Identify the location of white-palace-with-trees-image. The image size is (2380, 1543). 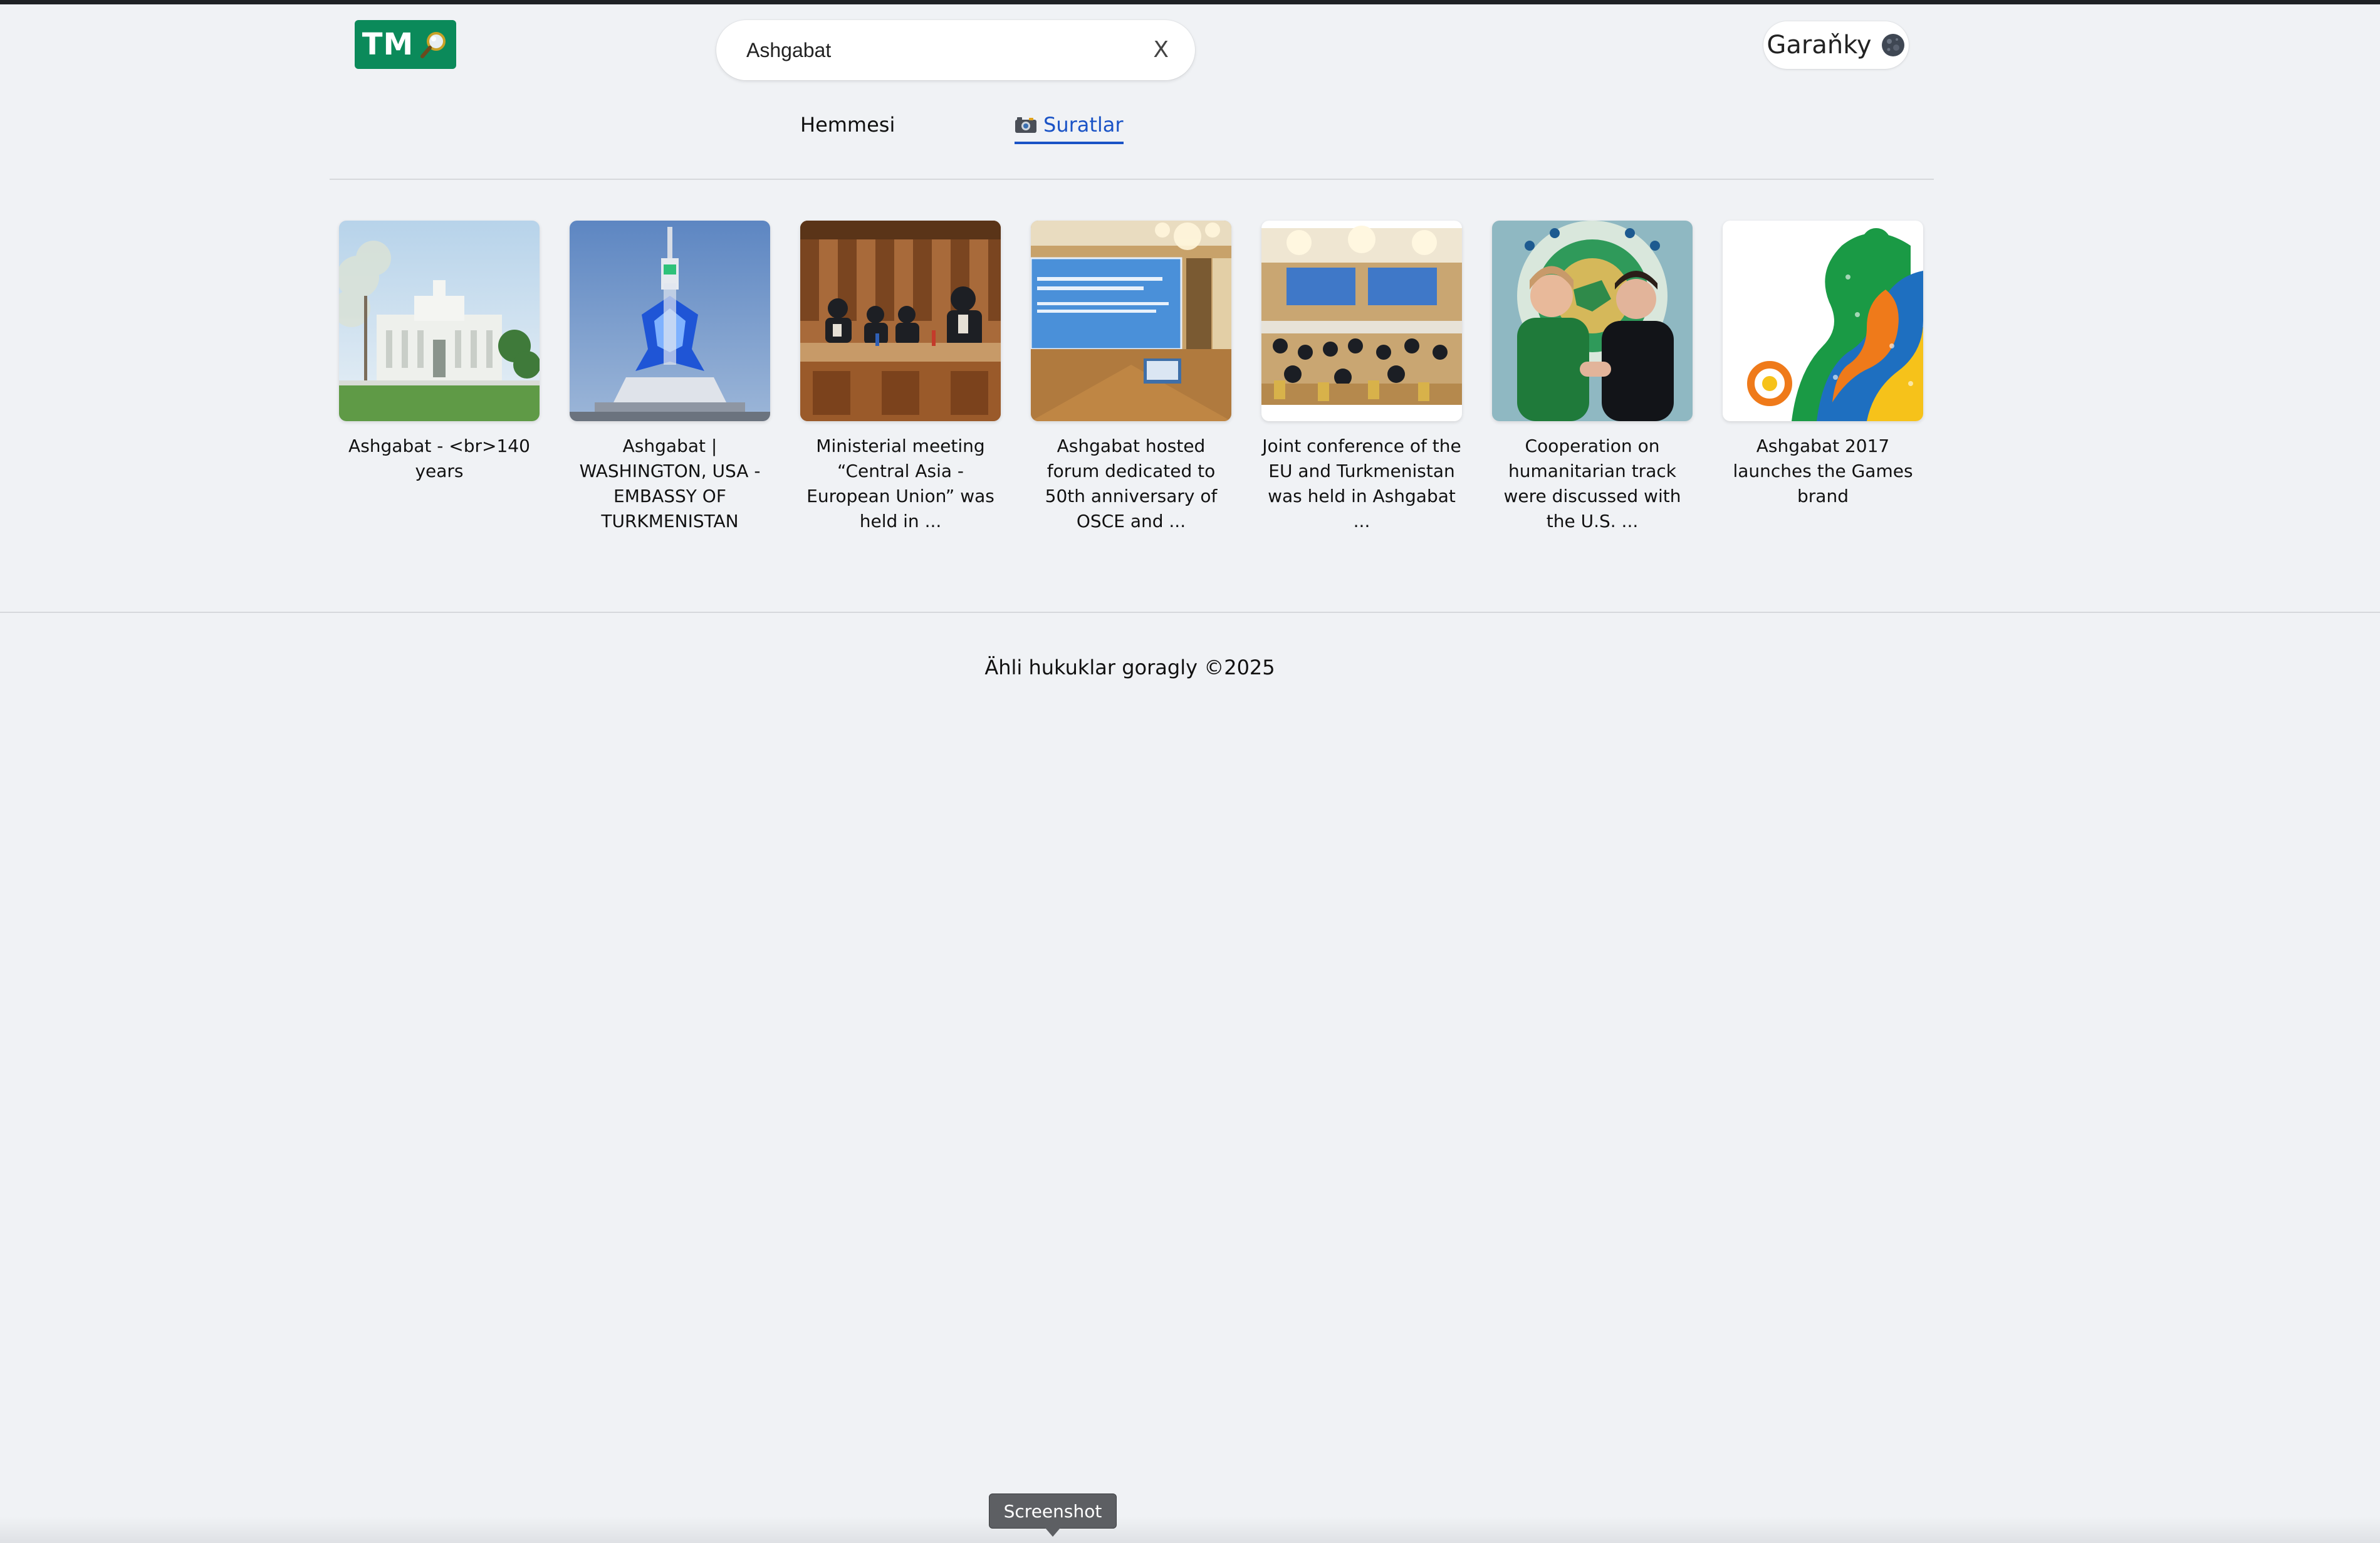
(440, 321).